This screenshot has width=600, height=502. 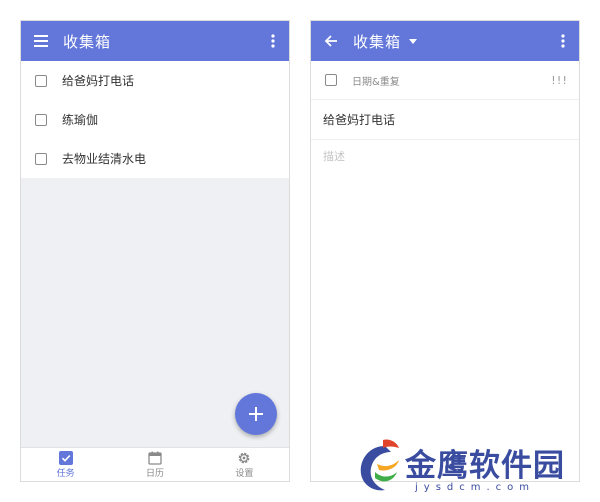 I want to click on list-item: 练瑜伽, so click(x=155, y=119).